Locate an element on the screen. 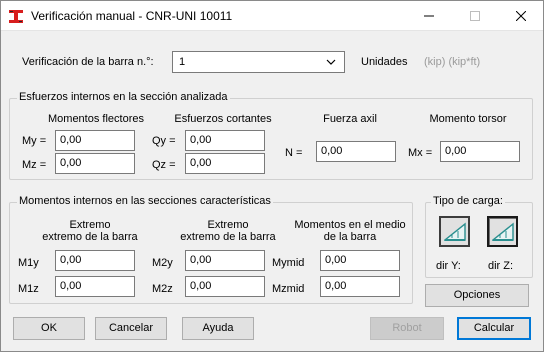 Image resolution: width=544 pixels, height=352 pixels. mymid-label: Mymid is located at coordinates (288, 263).